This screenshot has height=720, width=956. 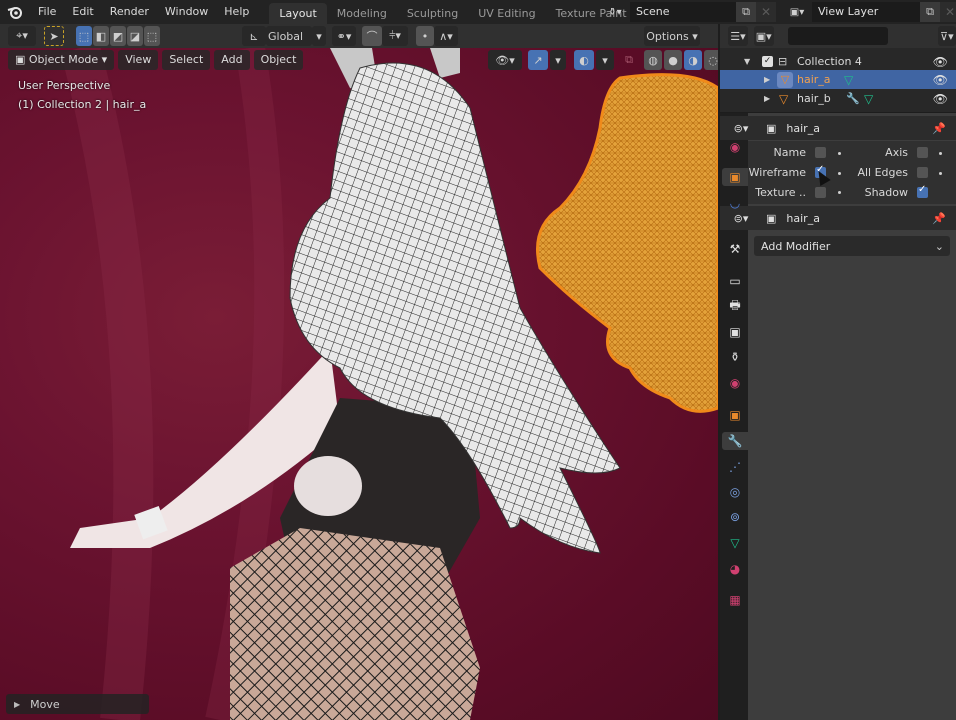 What do you see at coordinates (77, 704) in the screenshot?
I see `last-operator-panel: ▶ Move` at bounding box center [77, 704].